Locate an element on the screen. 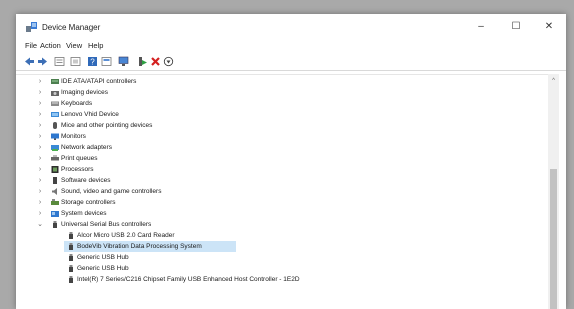 This screenshot has width=574, height=309. minimize-button: – is located at coordinates (481, 27).